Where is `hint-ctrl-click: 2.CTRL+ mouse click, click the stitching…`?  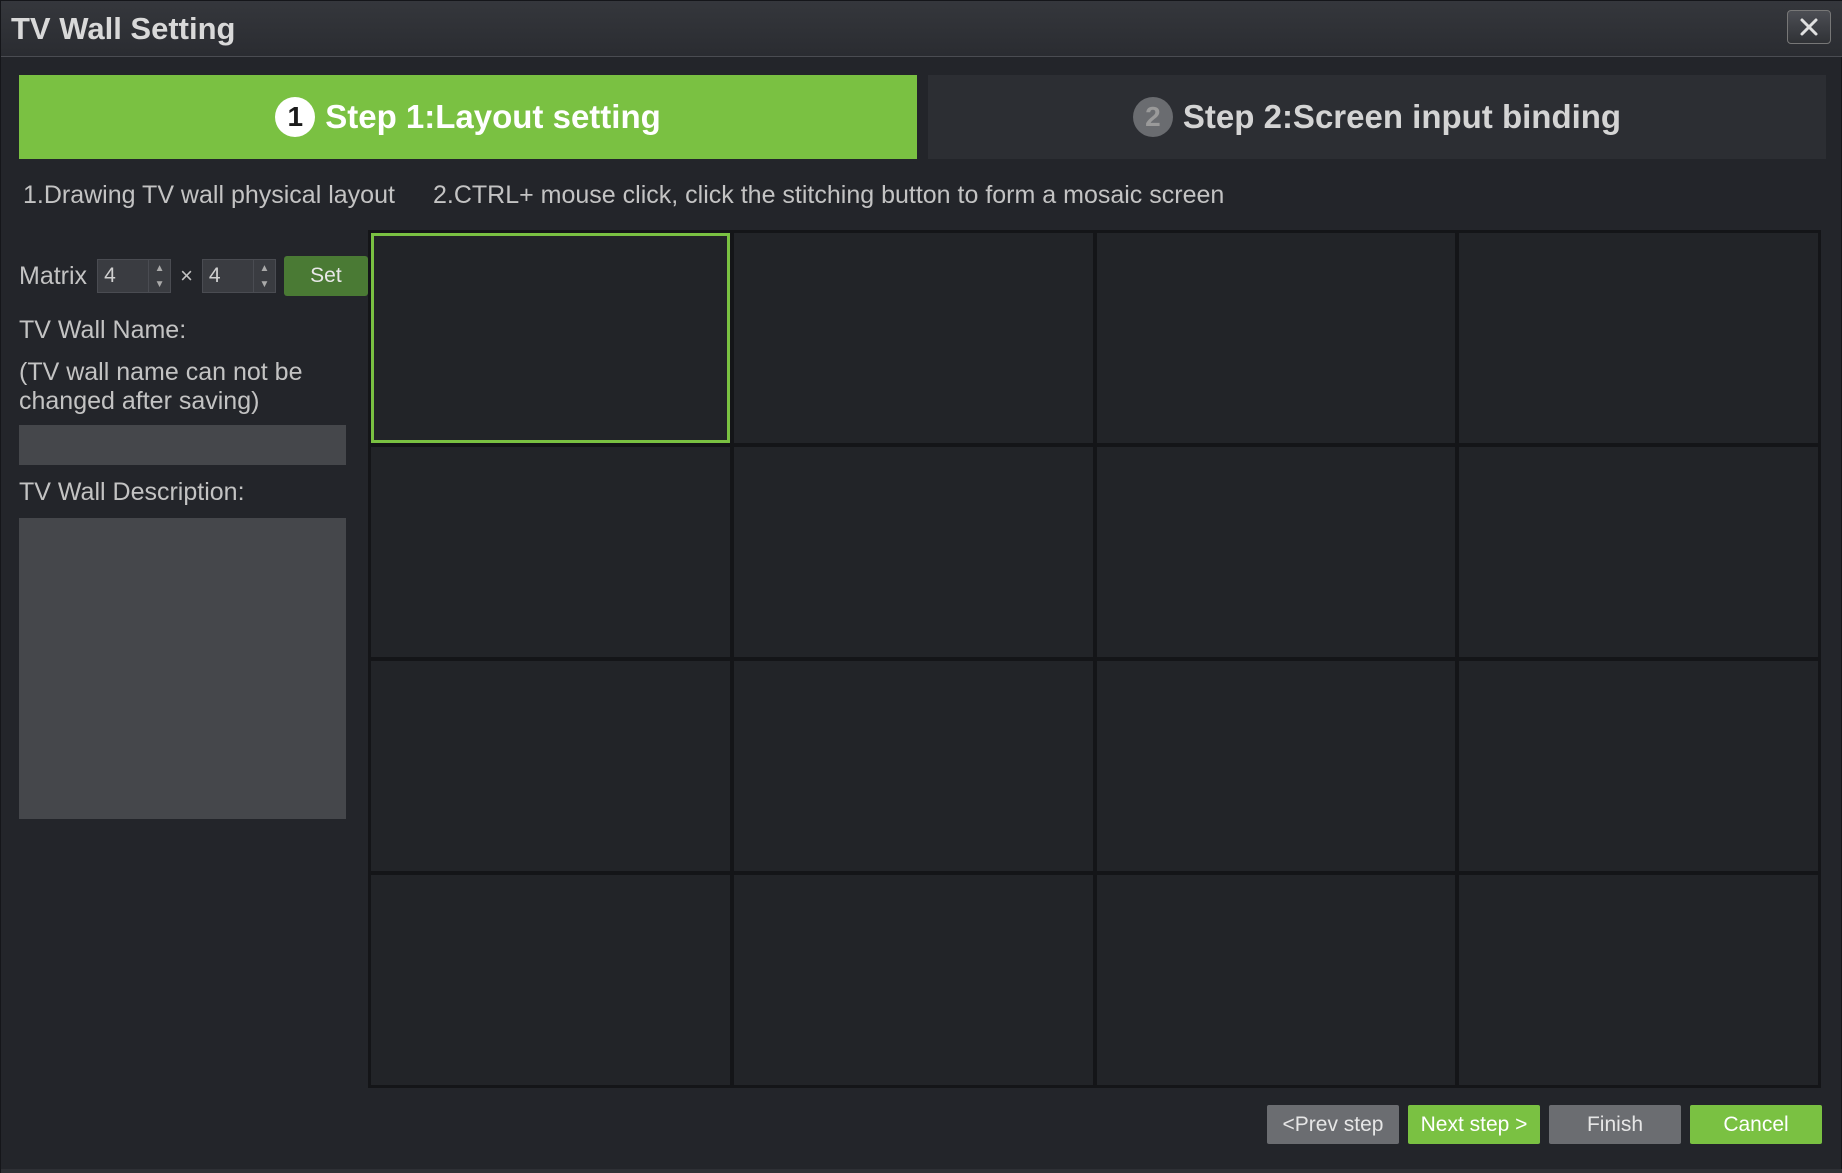
hint-ctrl-click: 2.CTRL+ mouse click, click the stitching… is located at coordinates (829, 195).